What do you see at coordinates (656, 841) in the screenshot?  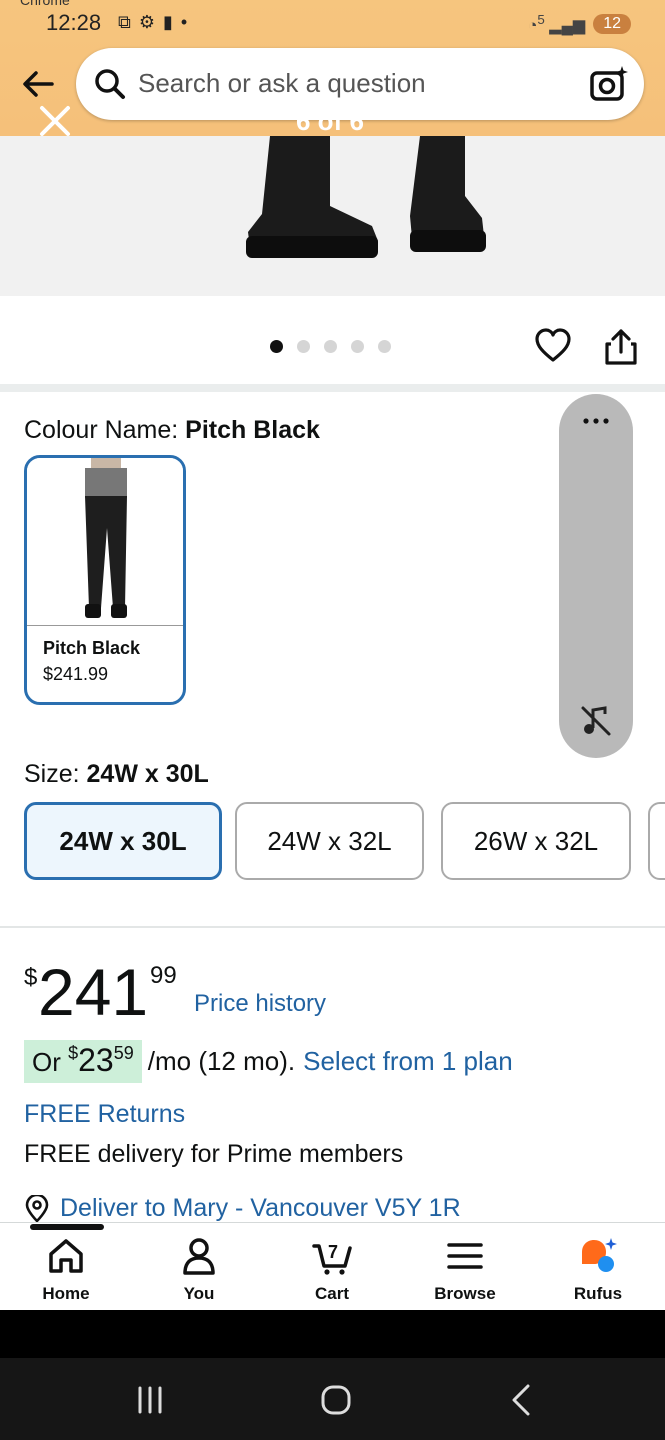 I see `size-option-partial` at bounding box center [656, 841].